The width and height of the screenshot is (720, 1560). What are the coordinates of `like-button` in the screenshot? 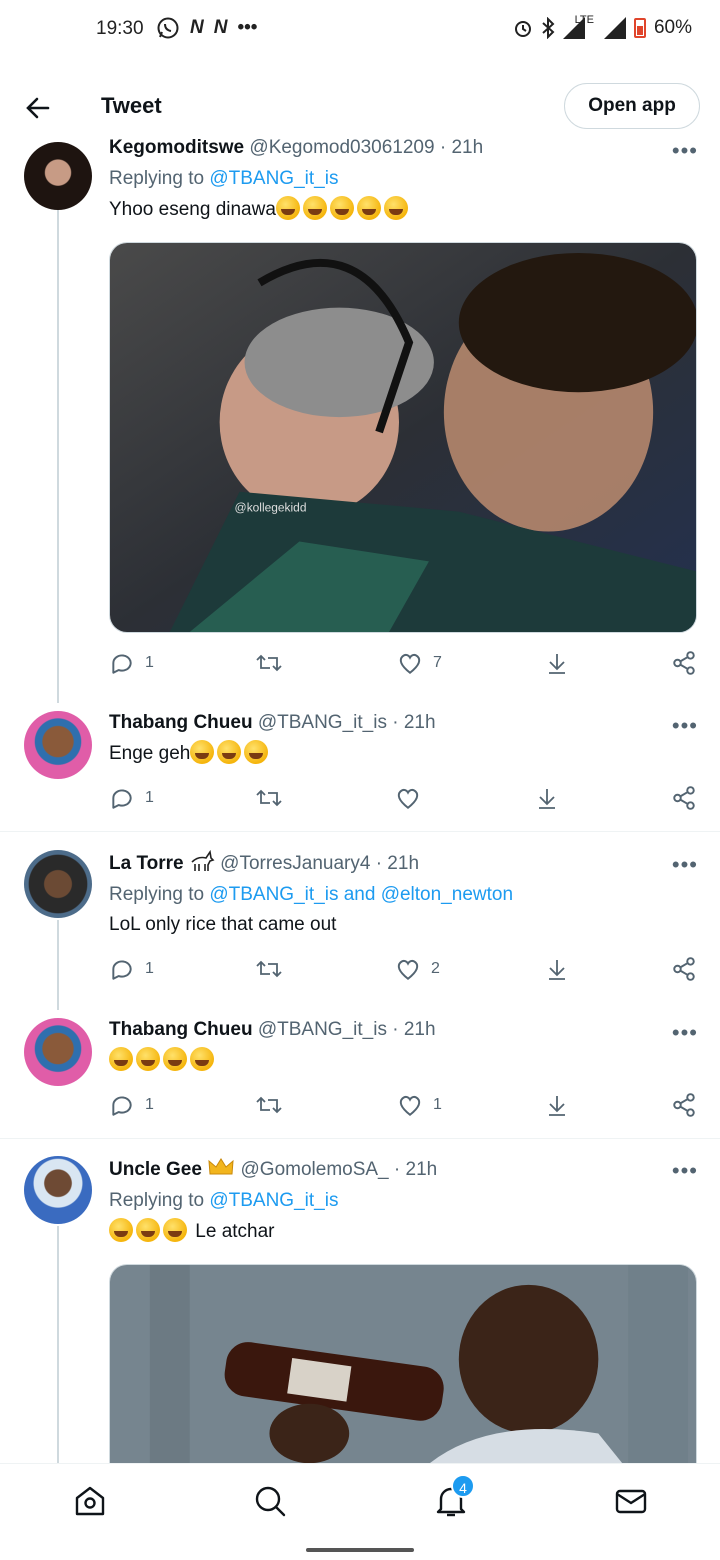 It's located at (408, 798).